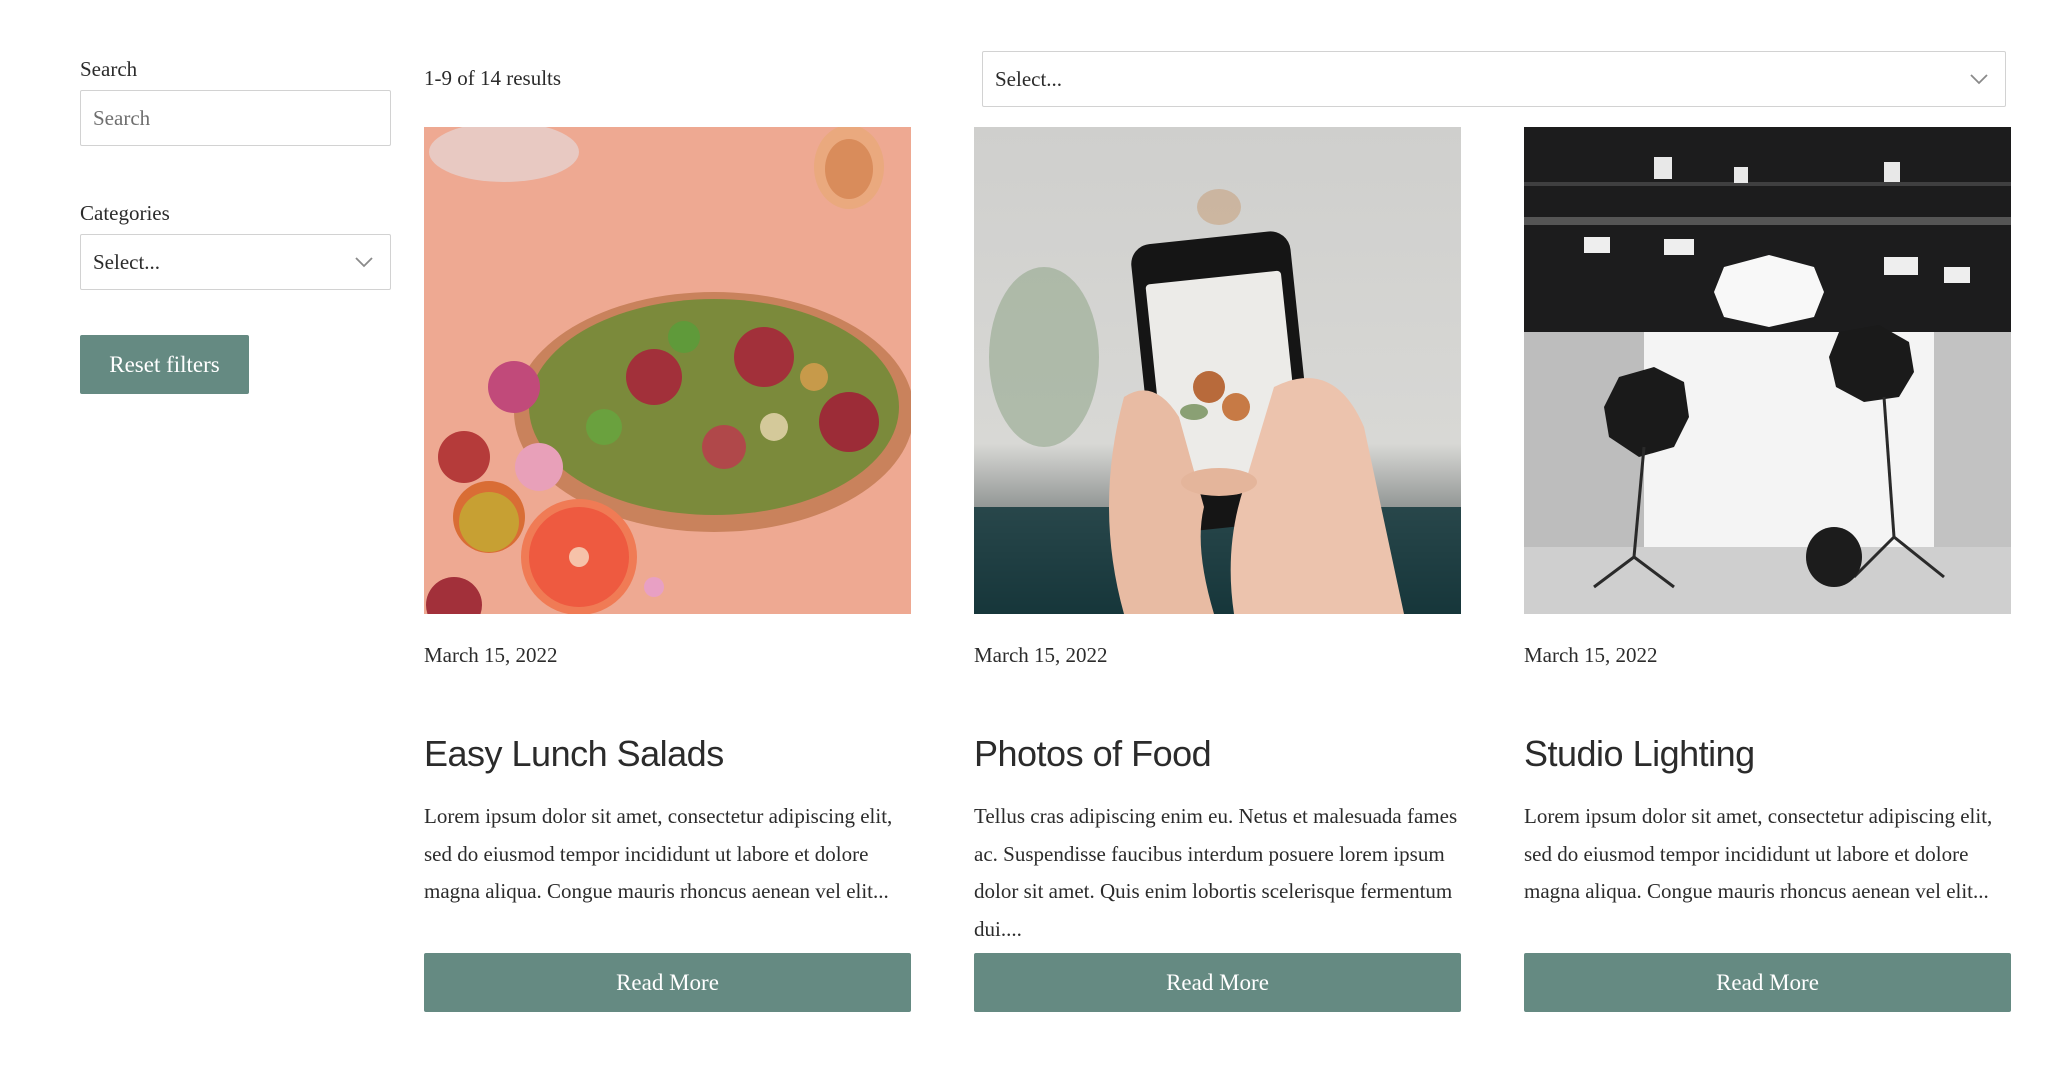  I want to click on post-image-salad, so click(667, 370).